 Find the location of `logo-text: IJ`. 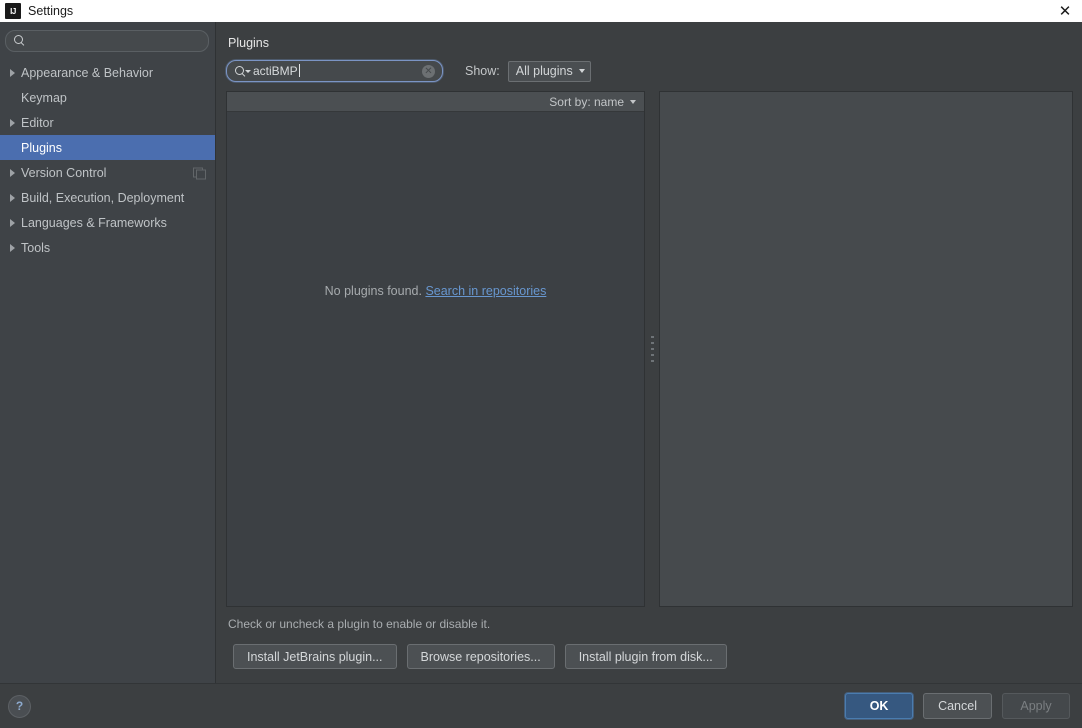

logo-text: IJ is located at coordinates (13, 11).